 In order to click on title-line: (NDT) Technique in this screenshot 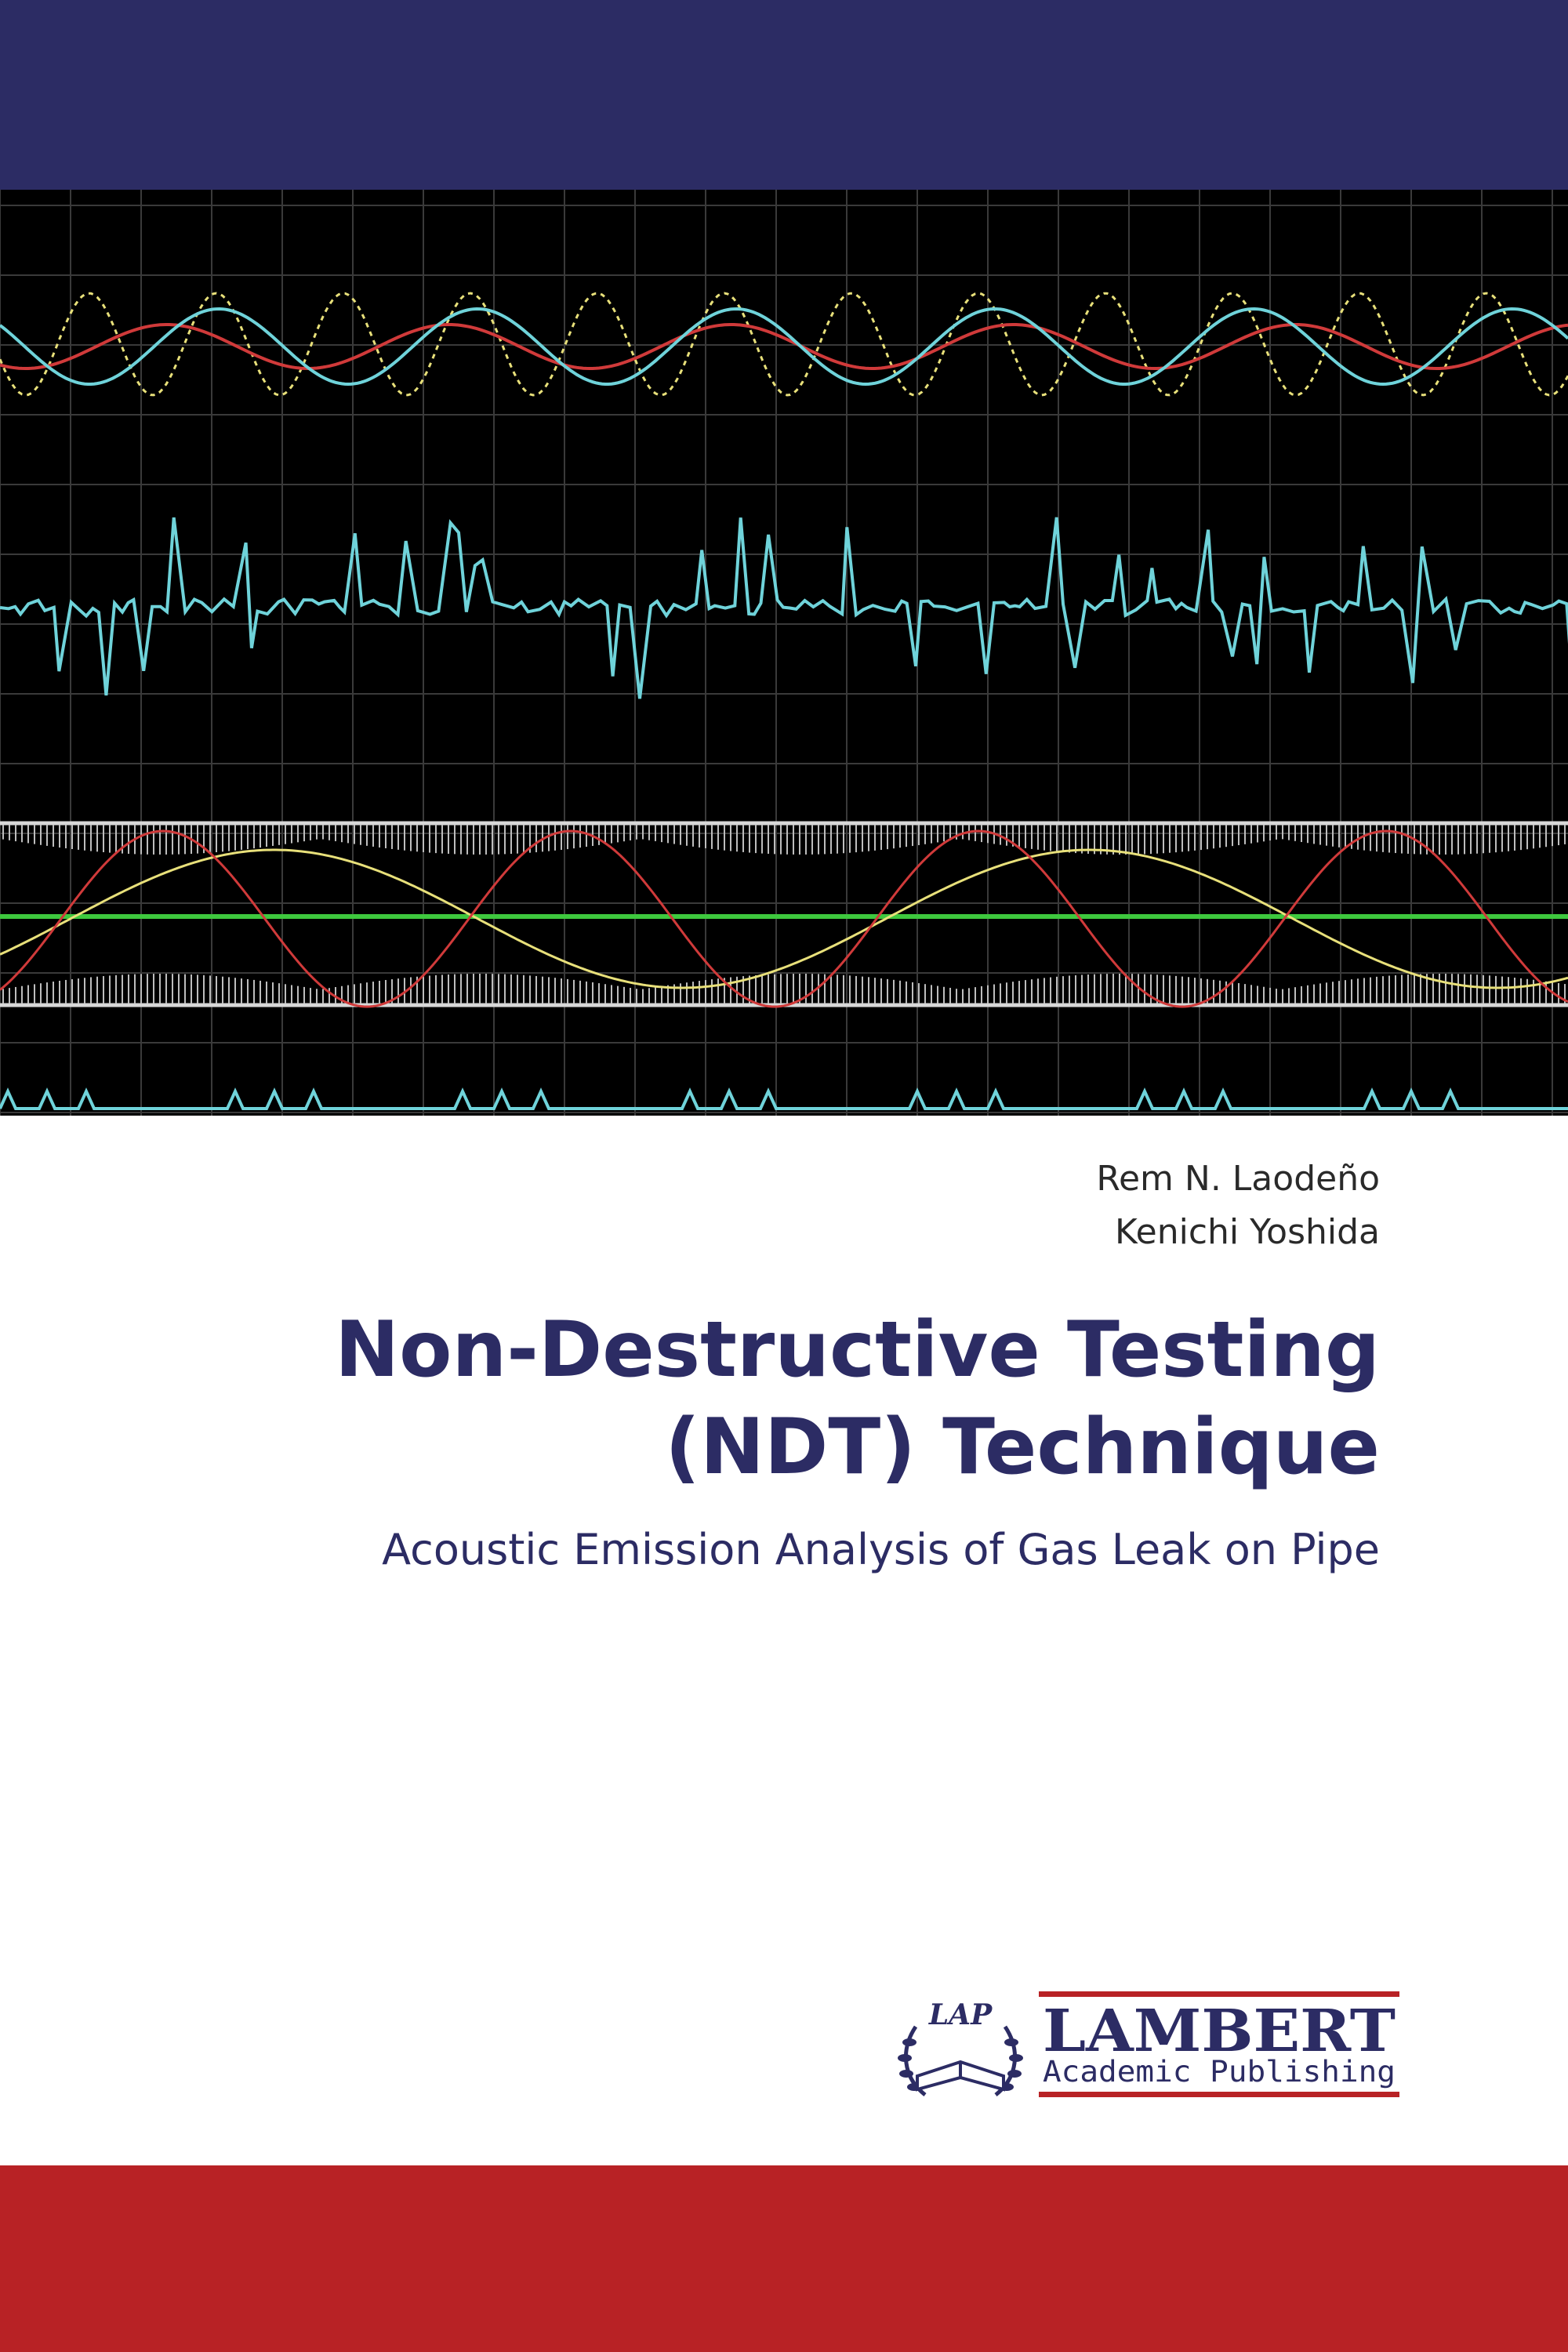, I will do `click(1022, 1447)`.